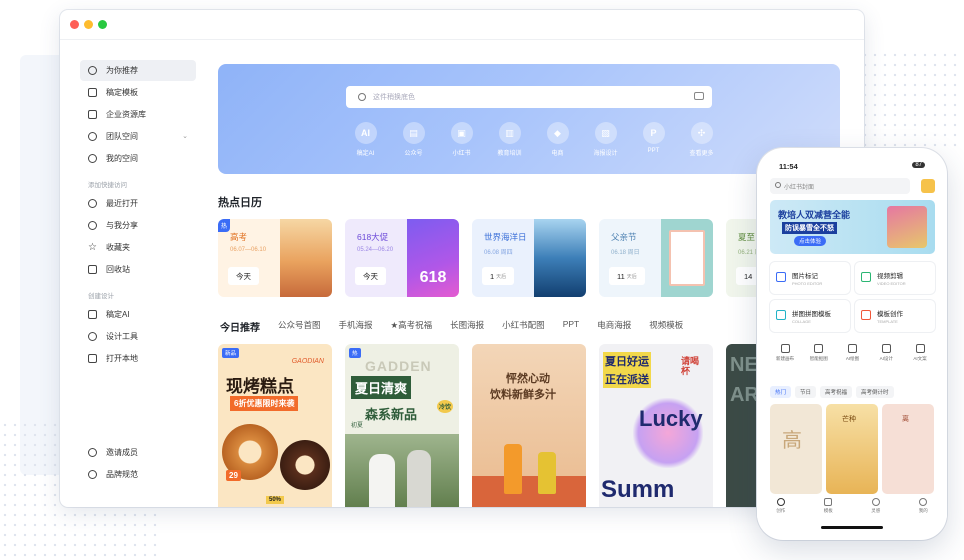 This screenshot has height=560, width=964. What do you see at coordinates (498, 253) in the screenshot?
I see `hot-card-dates: 06.08 周四` at bounding box center [498, 253].